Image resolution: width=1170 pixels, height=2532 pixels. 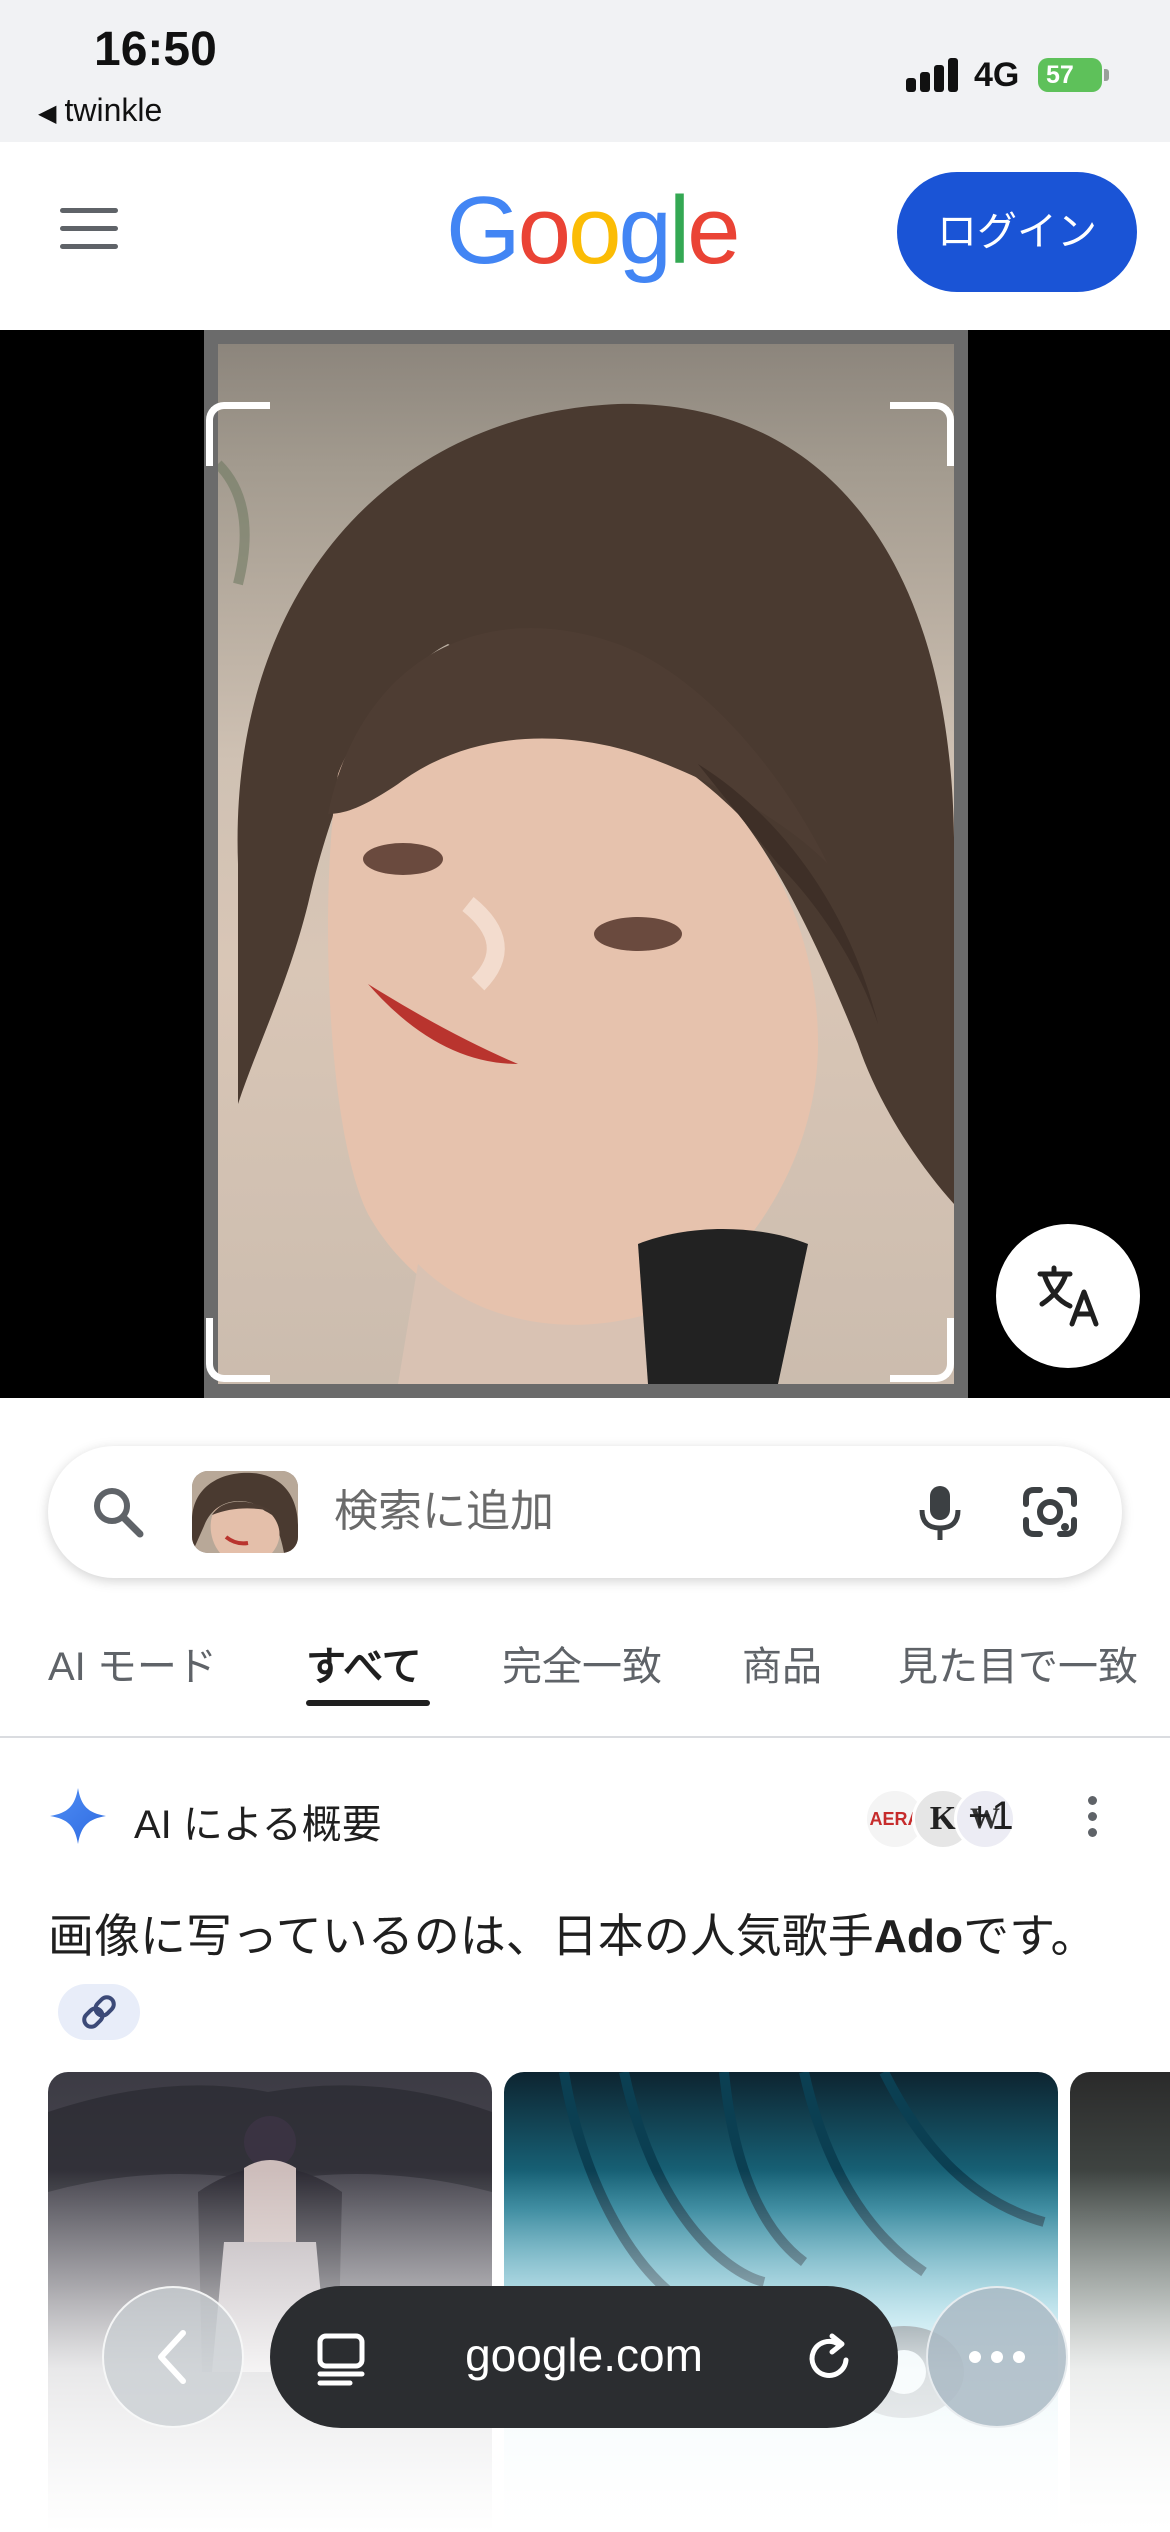 What do you see at coordinates (238, 1350) in the screenshot?
I see `crop-handle-bottom-left` at bounding box center [238, 1350].